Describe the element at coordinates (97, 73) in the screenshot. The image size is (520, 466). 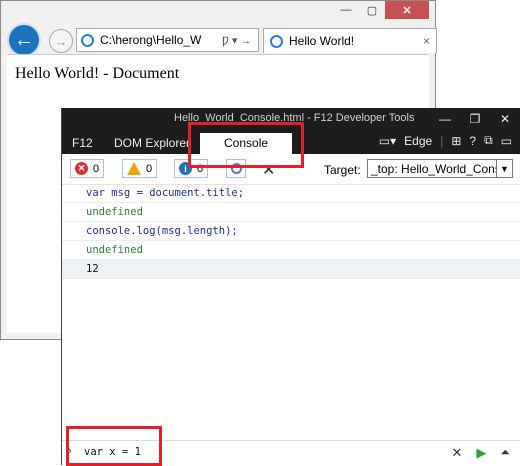
I see `document-text: Hello World! - Document` at that location.